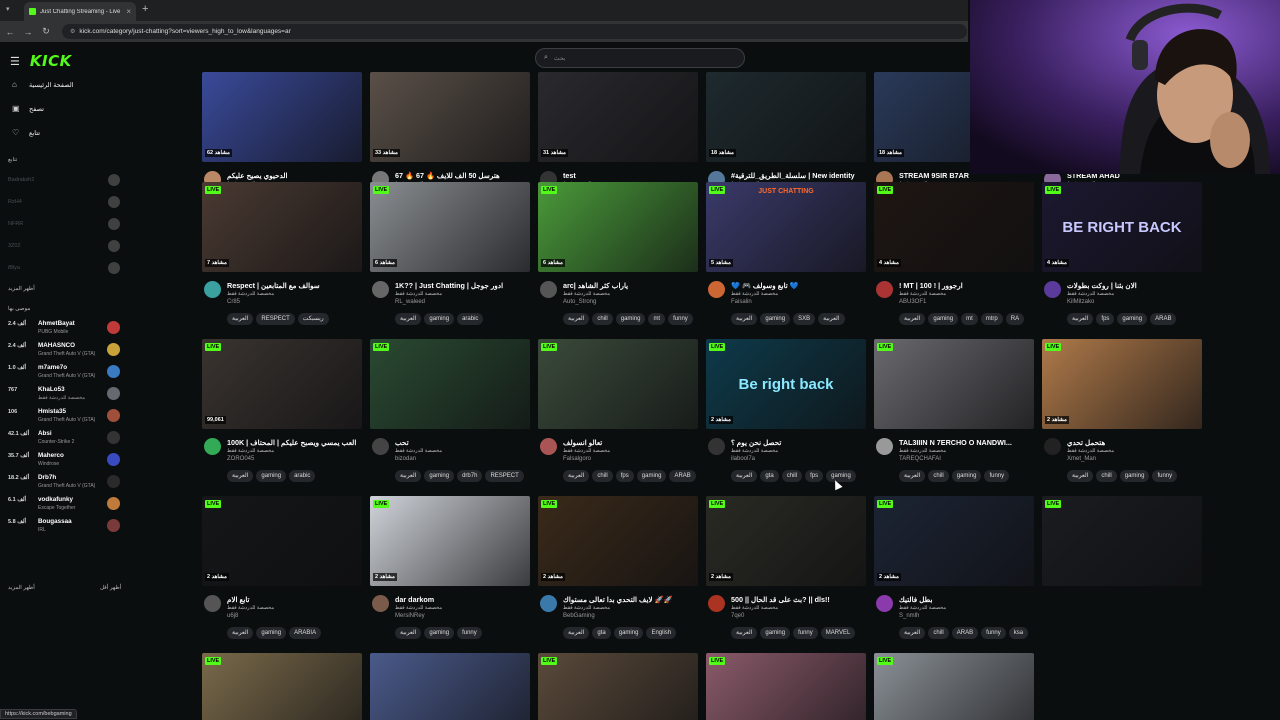 The width and height of the screenshot is (1280, 720). Describe the element at coordinates (1015, 319) in the screenshot. I see `tag-chip: RA` at that location.